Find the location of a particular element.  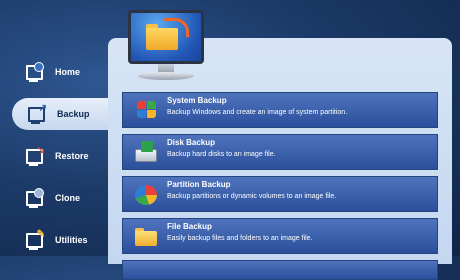

sidebar-item-restore: ↘ Restore is located at coordinates (59, 156).